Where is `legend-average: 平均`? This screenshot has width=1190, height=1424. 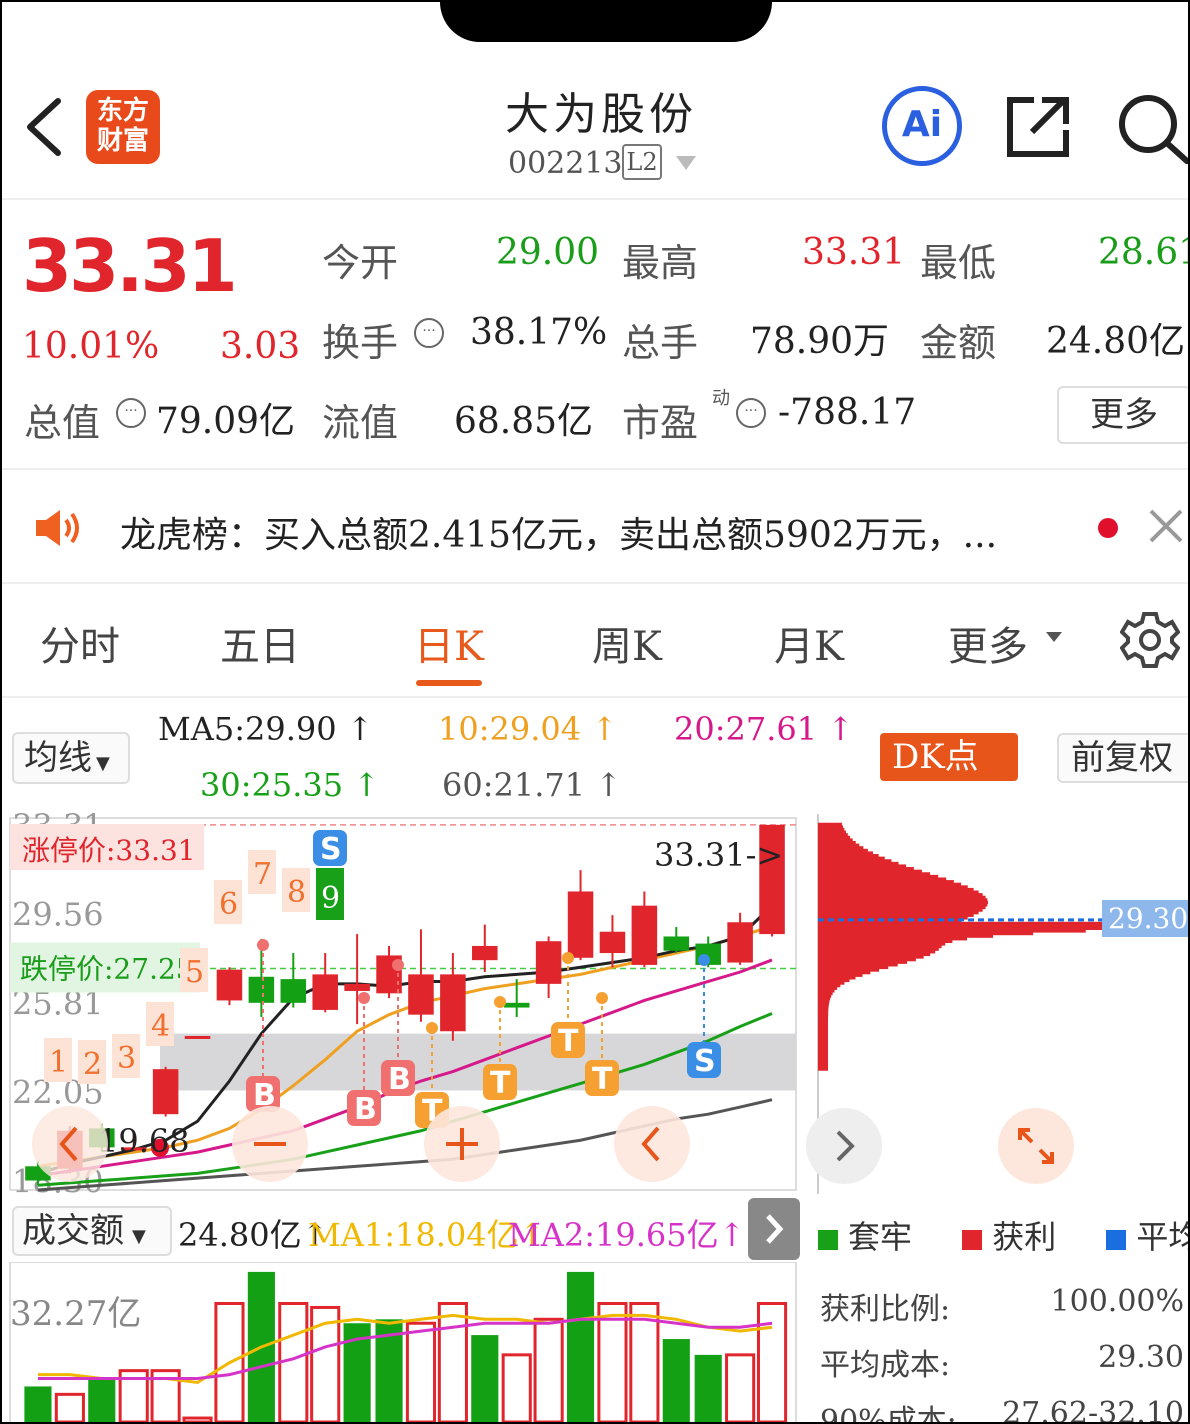
legend-average: 平均 is located at coordinates (1148, 1237).